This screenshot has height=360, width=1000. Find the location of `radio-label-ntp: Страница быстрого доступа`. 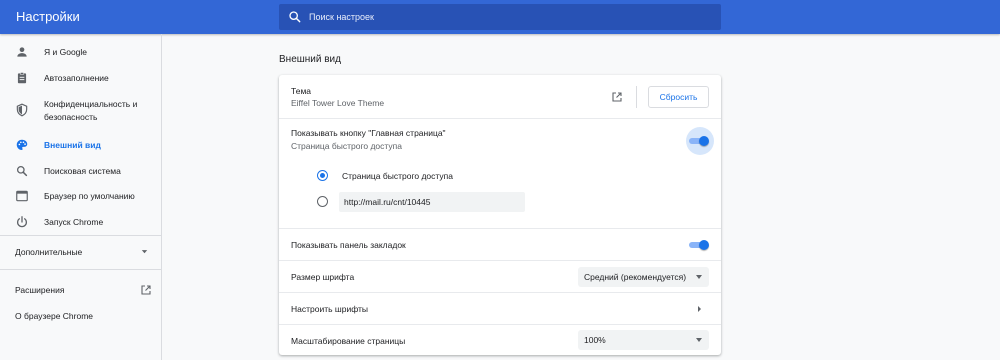

radio-label-ntp: Страница быстрого доступа is located at coordinates (397, 176).